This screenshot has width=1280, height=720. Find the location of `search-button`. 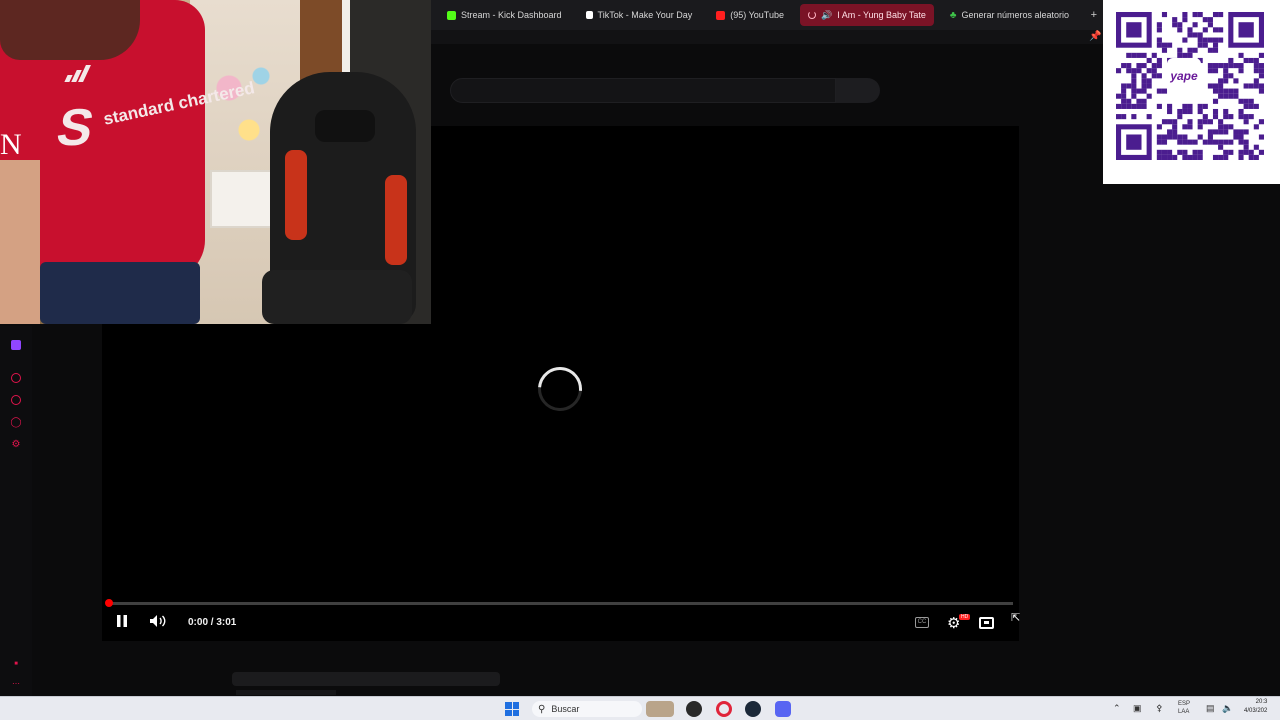

search-button is located at coordinates (858, 90).